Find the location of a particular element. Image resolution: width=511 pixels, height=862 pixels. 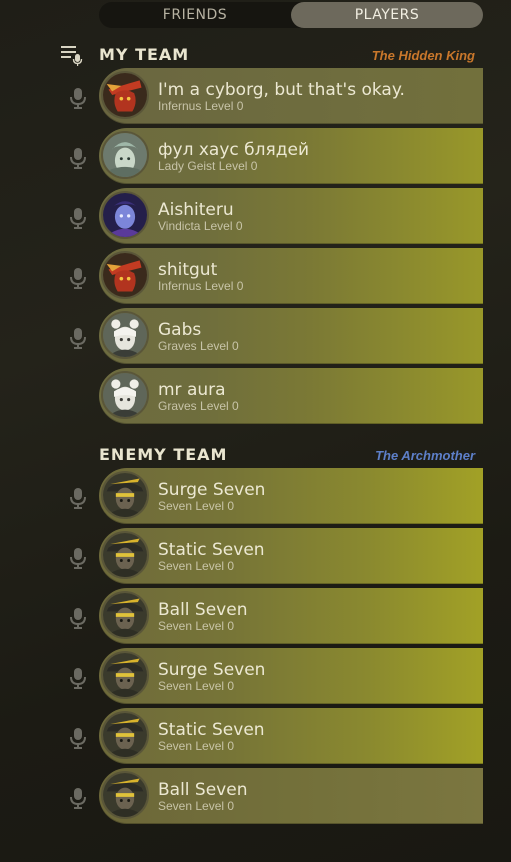

player-name: shitgut is located at coordinates (188, 270).